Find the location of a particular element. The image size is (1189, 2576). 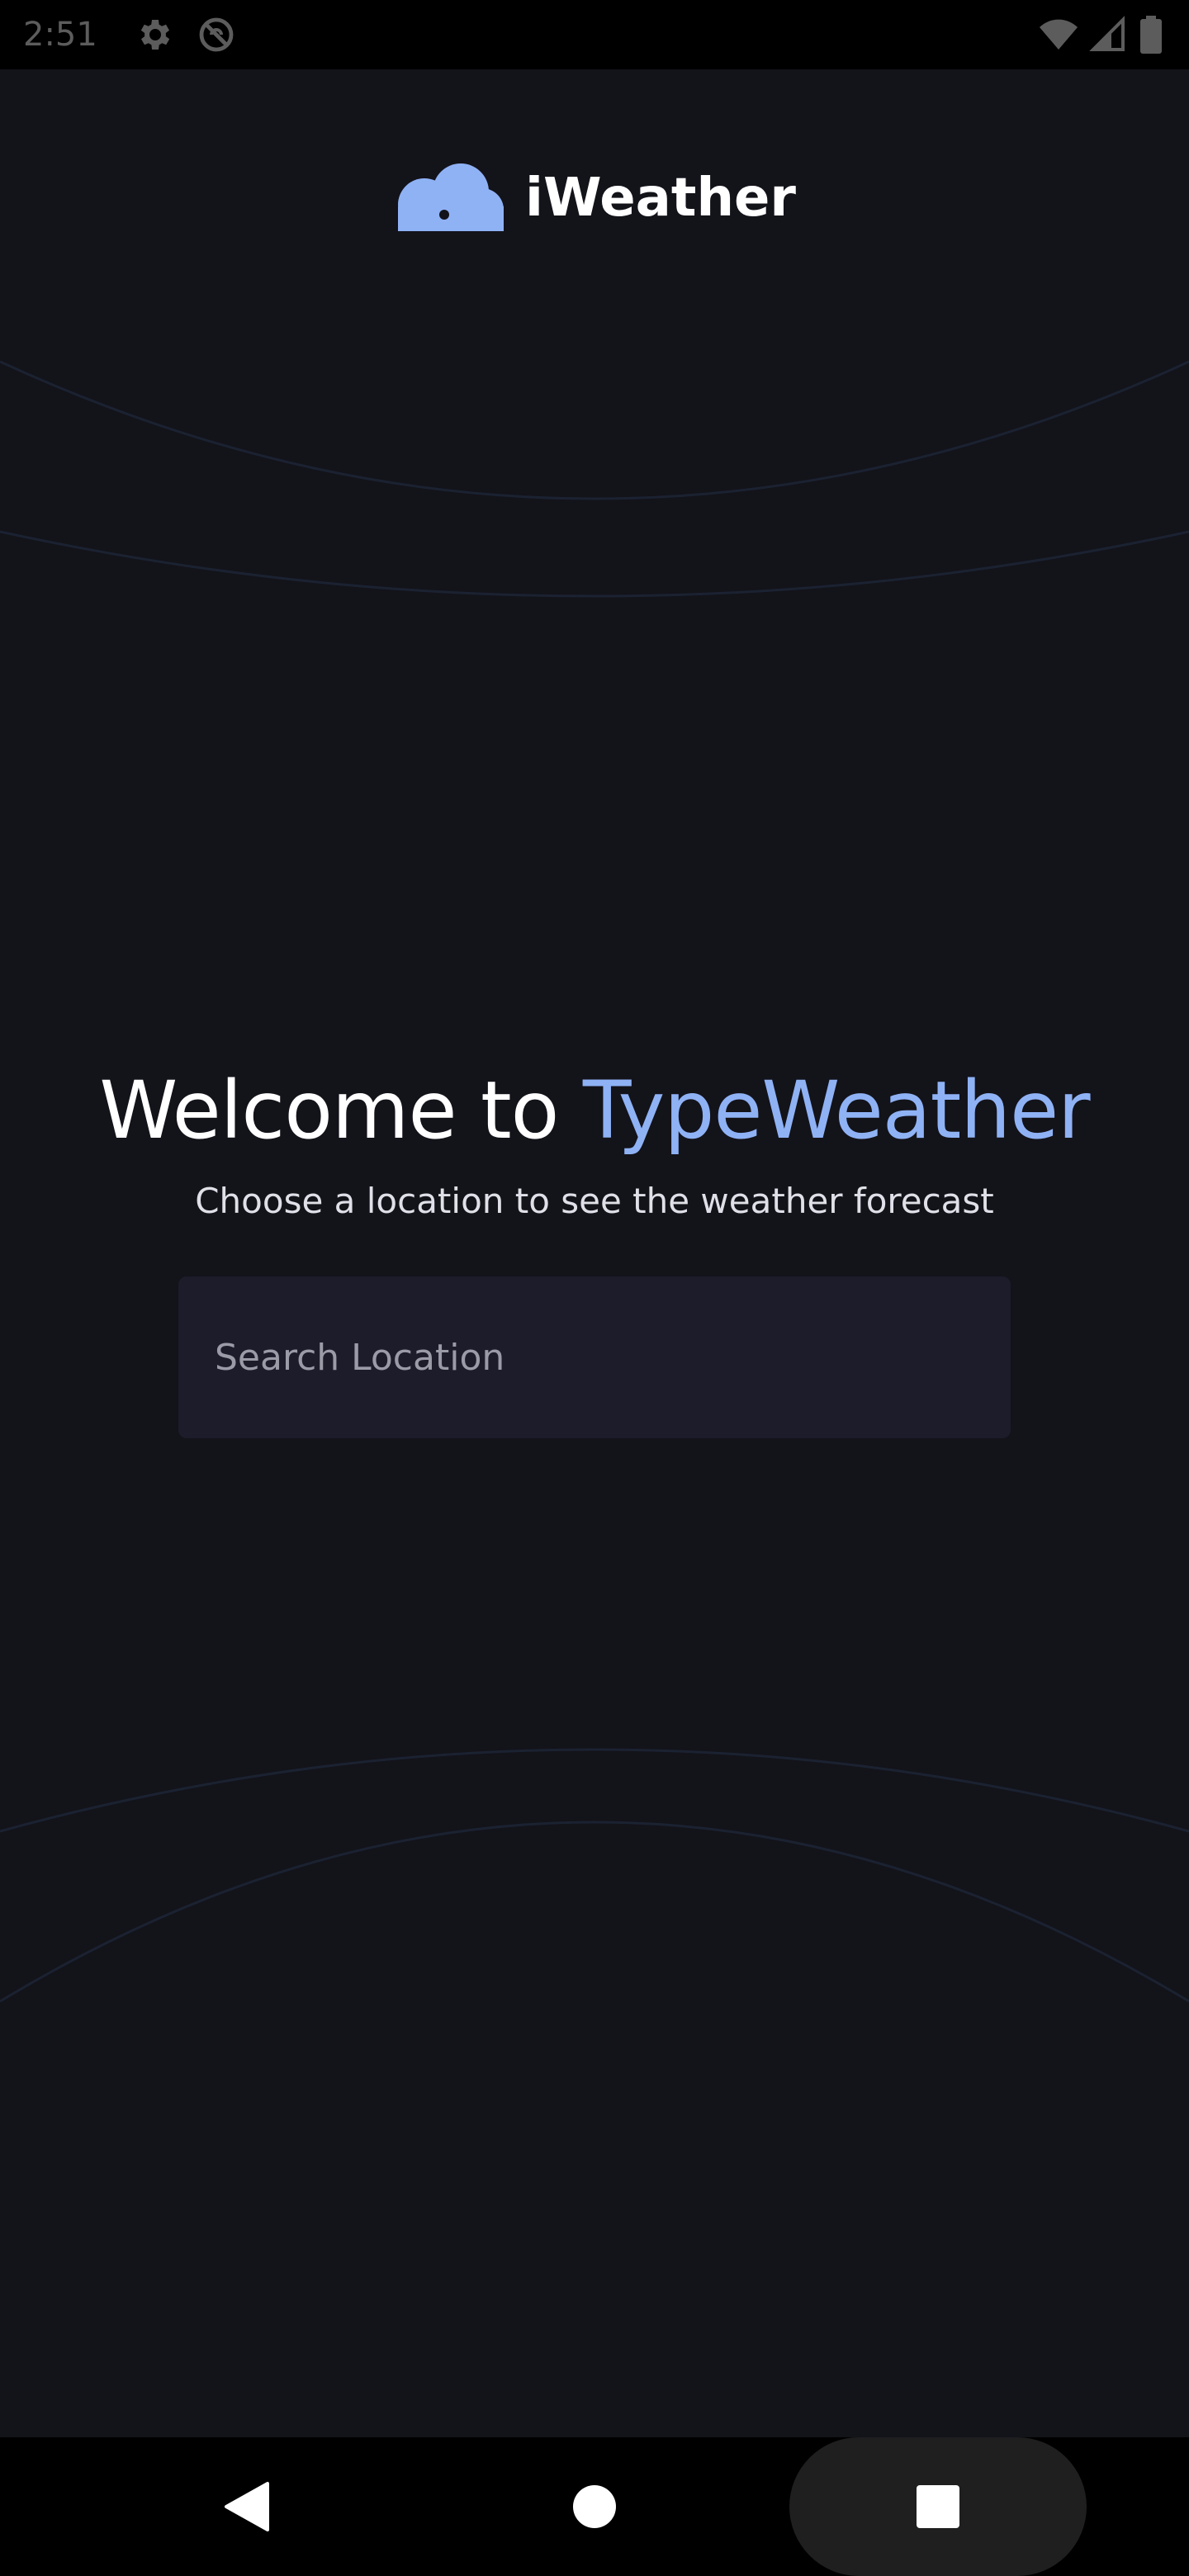

recents-button is located at coordinates (938, 2506).